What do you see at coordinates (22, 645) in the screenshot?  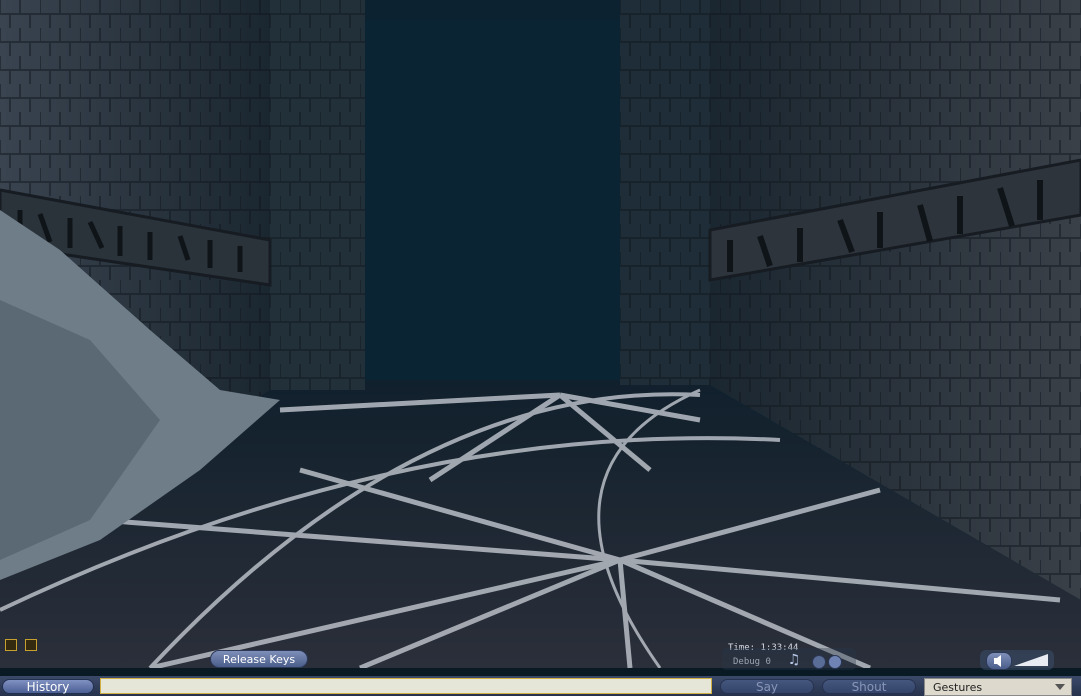 I see `mini-toolbar` at bounding box center [22, 645].